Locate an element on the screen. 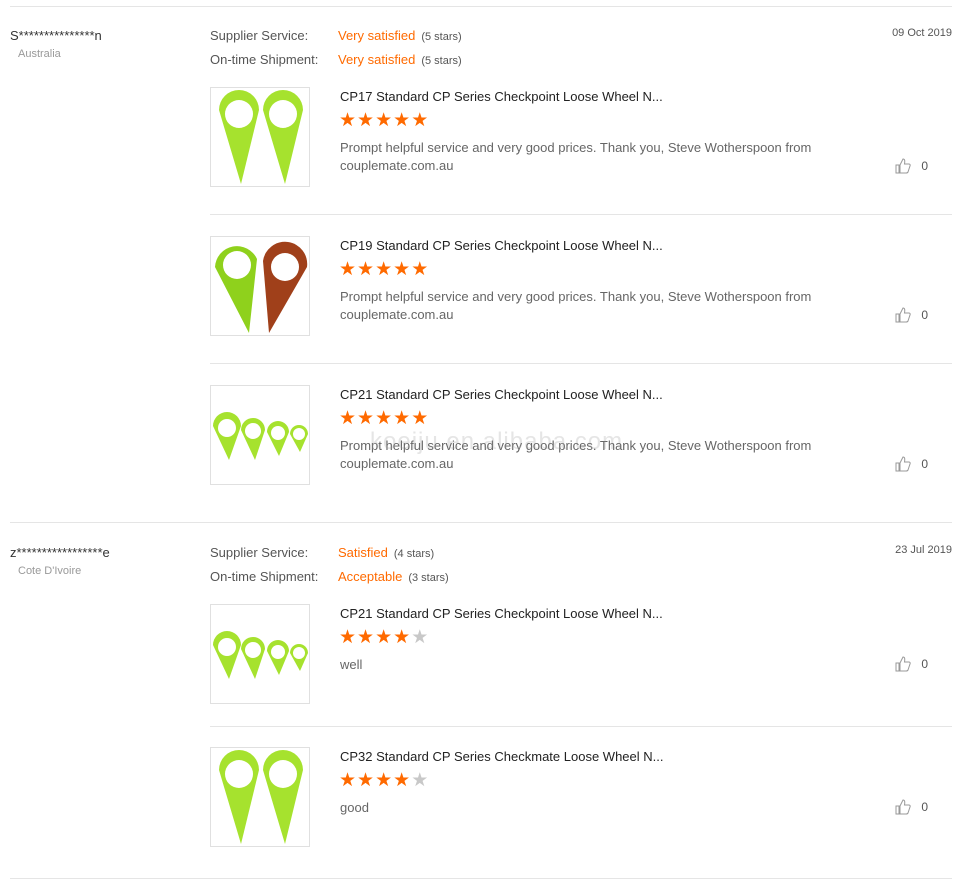 The width and height of the screenshot is (970, 882). rating-value: Satisfied is located at coordinates (363, 552).